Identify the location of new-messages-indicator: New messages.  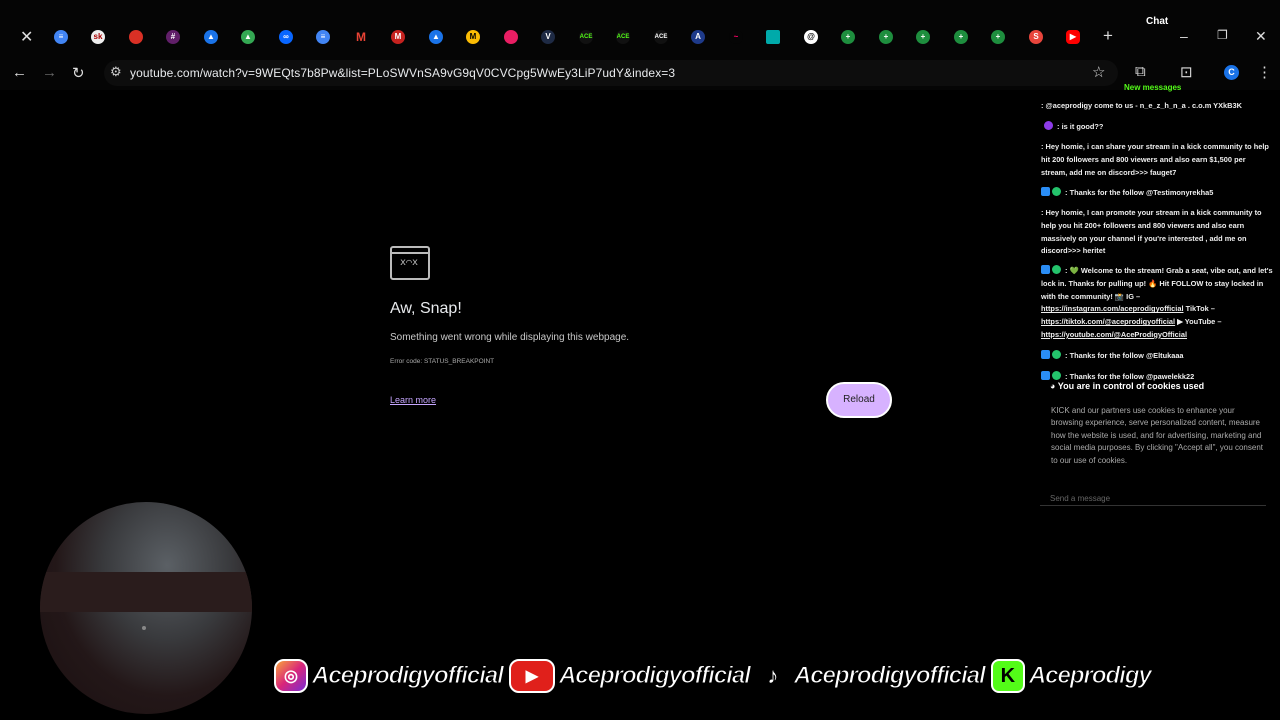
(1152, 87).